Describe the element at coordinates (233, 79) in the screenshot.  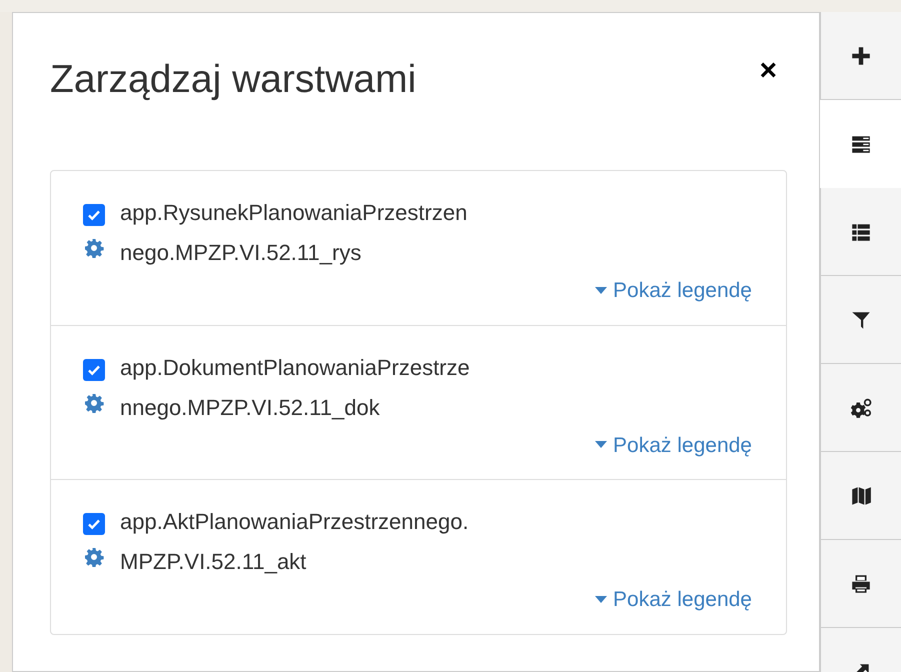
I see `panel-title: Zarządzaj warstwami` at that location.